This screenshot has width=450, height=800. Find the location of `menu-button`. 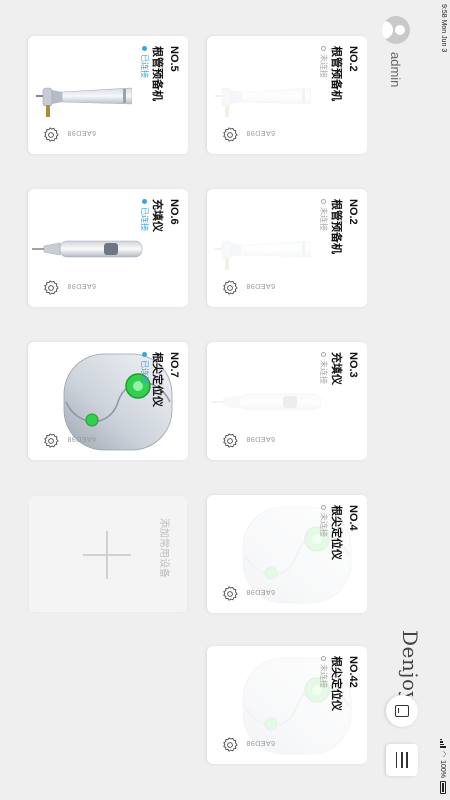

menu-button is located at coordinates (402, 760).